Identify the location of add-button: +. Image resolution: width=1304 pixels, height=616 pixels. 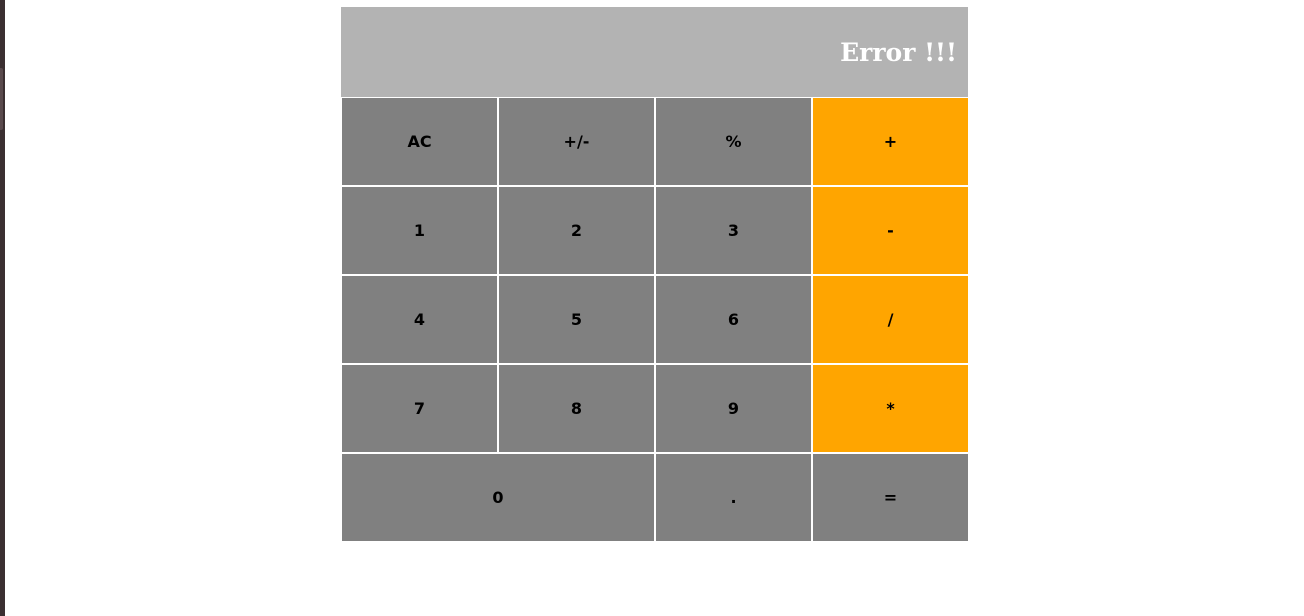
(890, 141).